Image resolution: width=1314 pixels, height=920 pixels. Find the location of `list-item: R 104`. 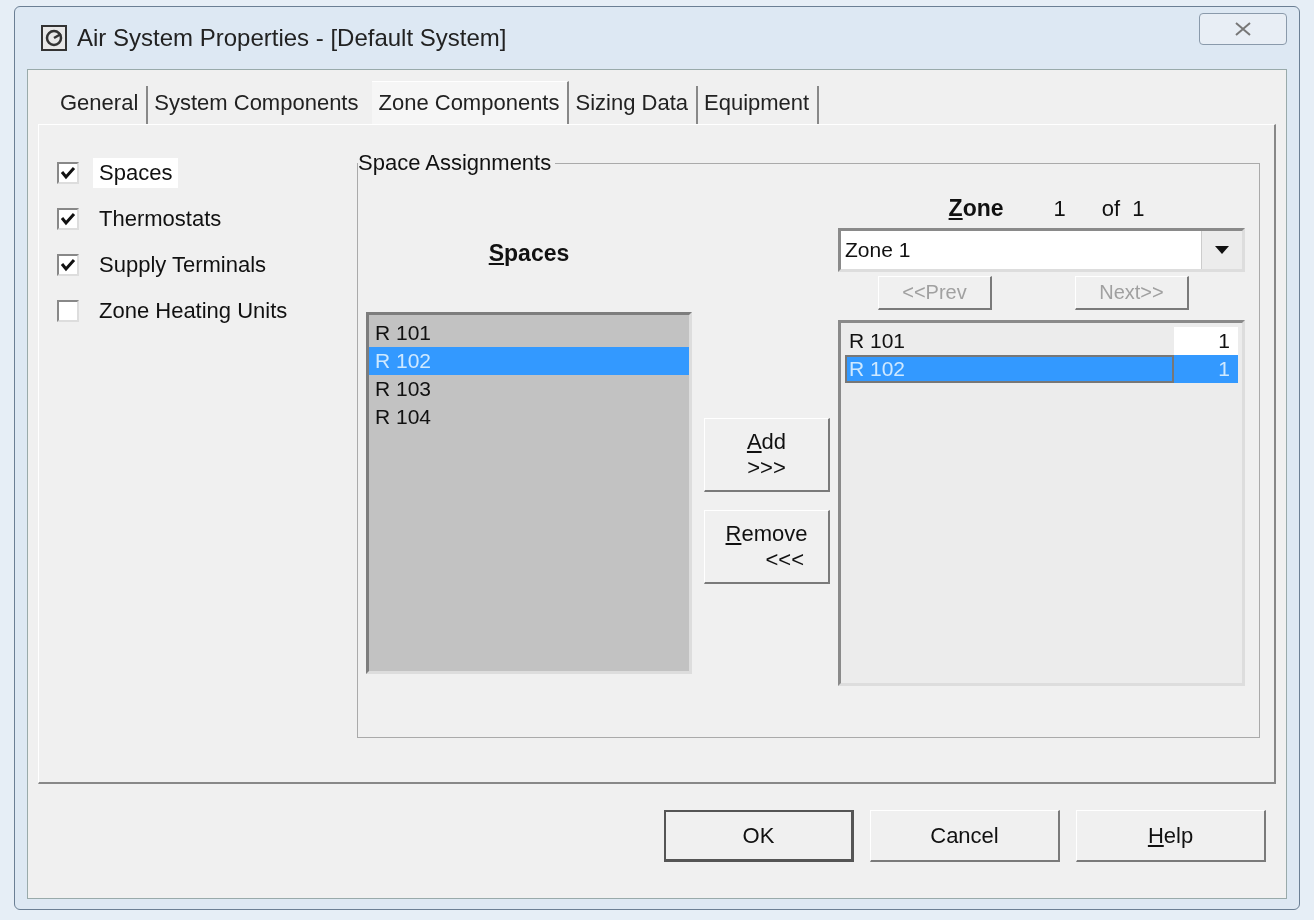

list-item: R 104 is located at coordinates (529, 417).